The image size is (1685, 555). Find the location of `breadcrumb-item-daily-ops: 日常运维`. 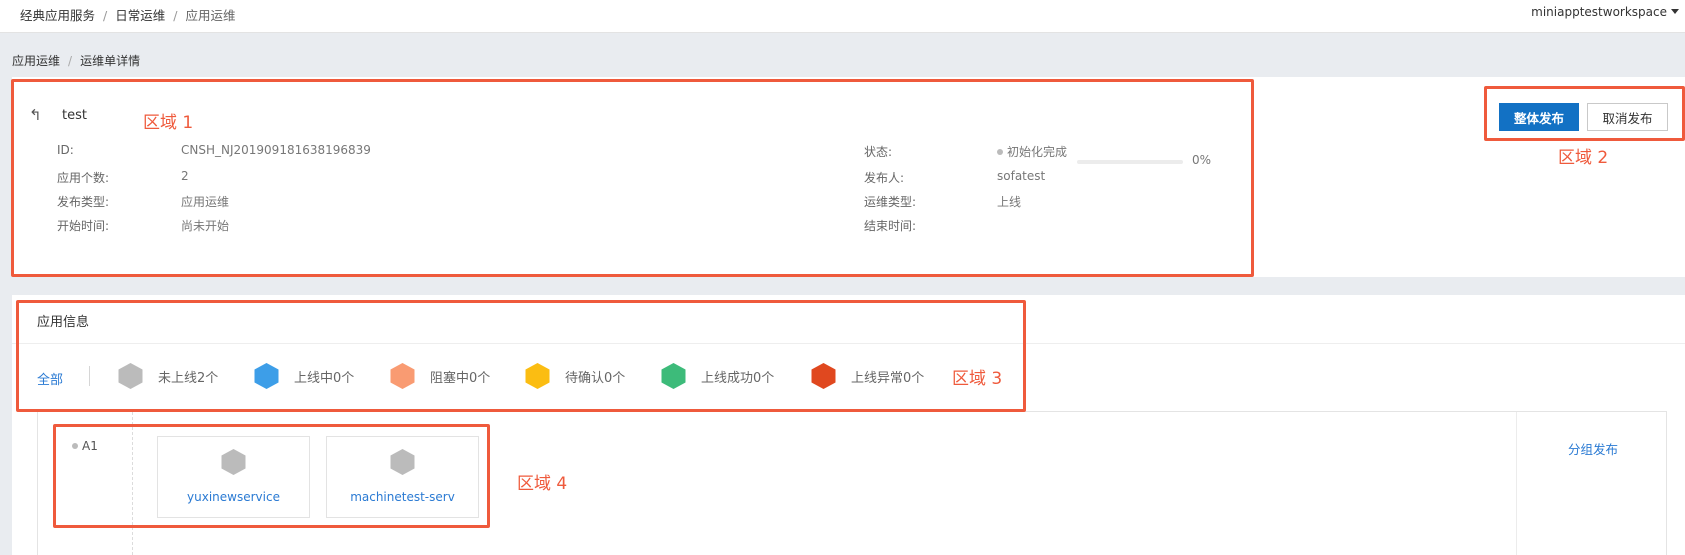

breadcrumb-item-daily-ops: 日常运维 is located at coordinates (140, 15).